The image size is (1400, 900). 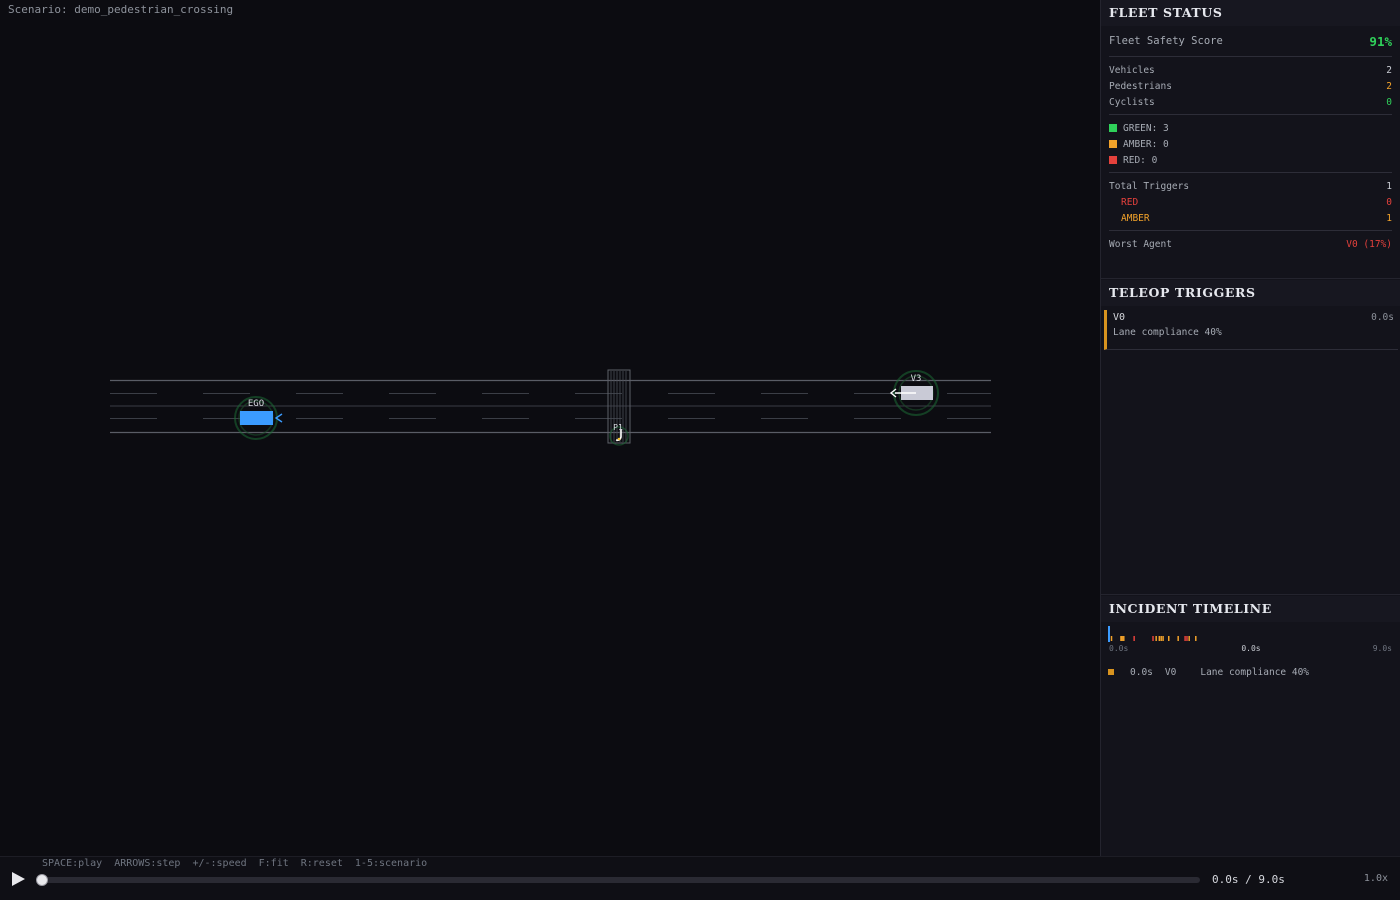 I want to click on timeline-current-label: 0.0s, so click(x=1250, y=648).